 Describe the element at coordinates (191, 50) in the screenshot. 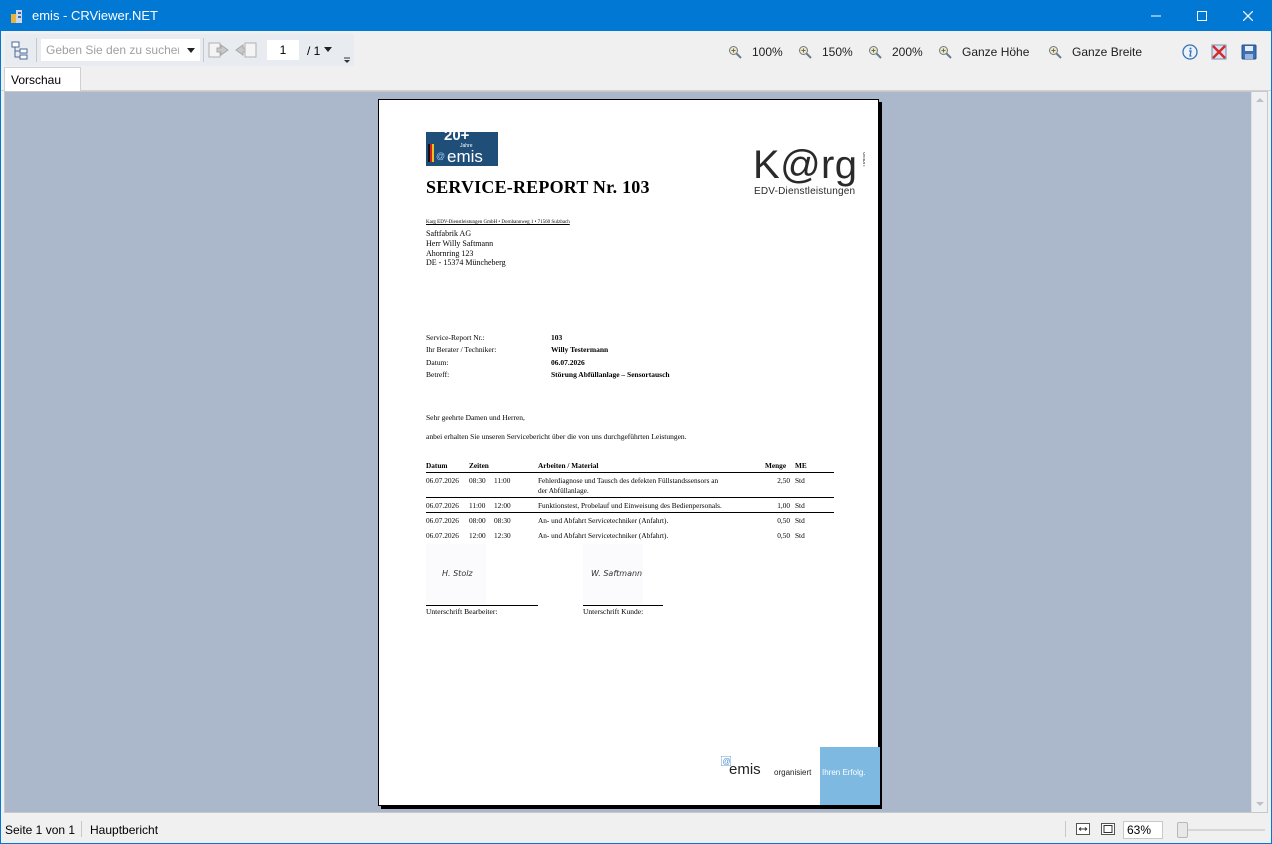

I see `search-dropdown-icon` at that location.